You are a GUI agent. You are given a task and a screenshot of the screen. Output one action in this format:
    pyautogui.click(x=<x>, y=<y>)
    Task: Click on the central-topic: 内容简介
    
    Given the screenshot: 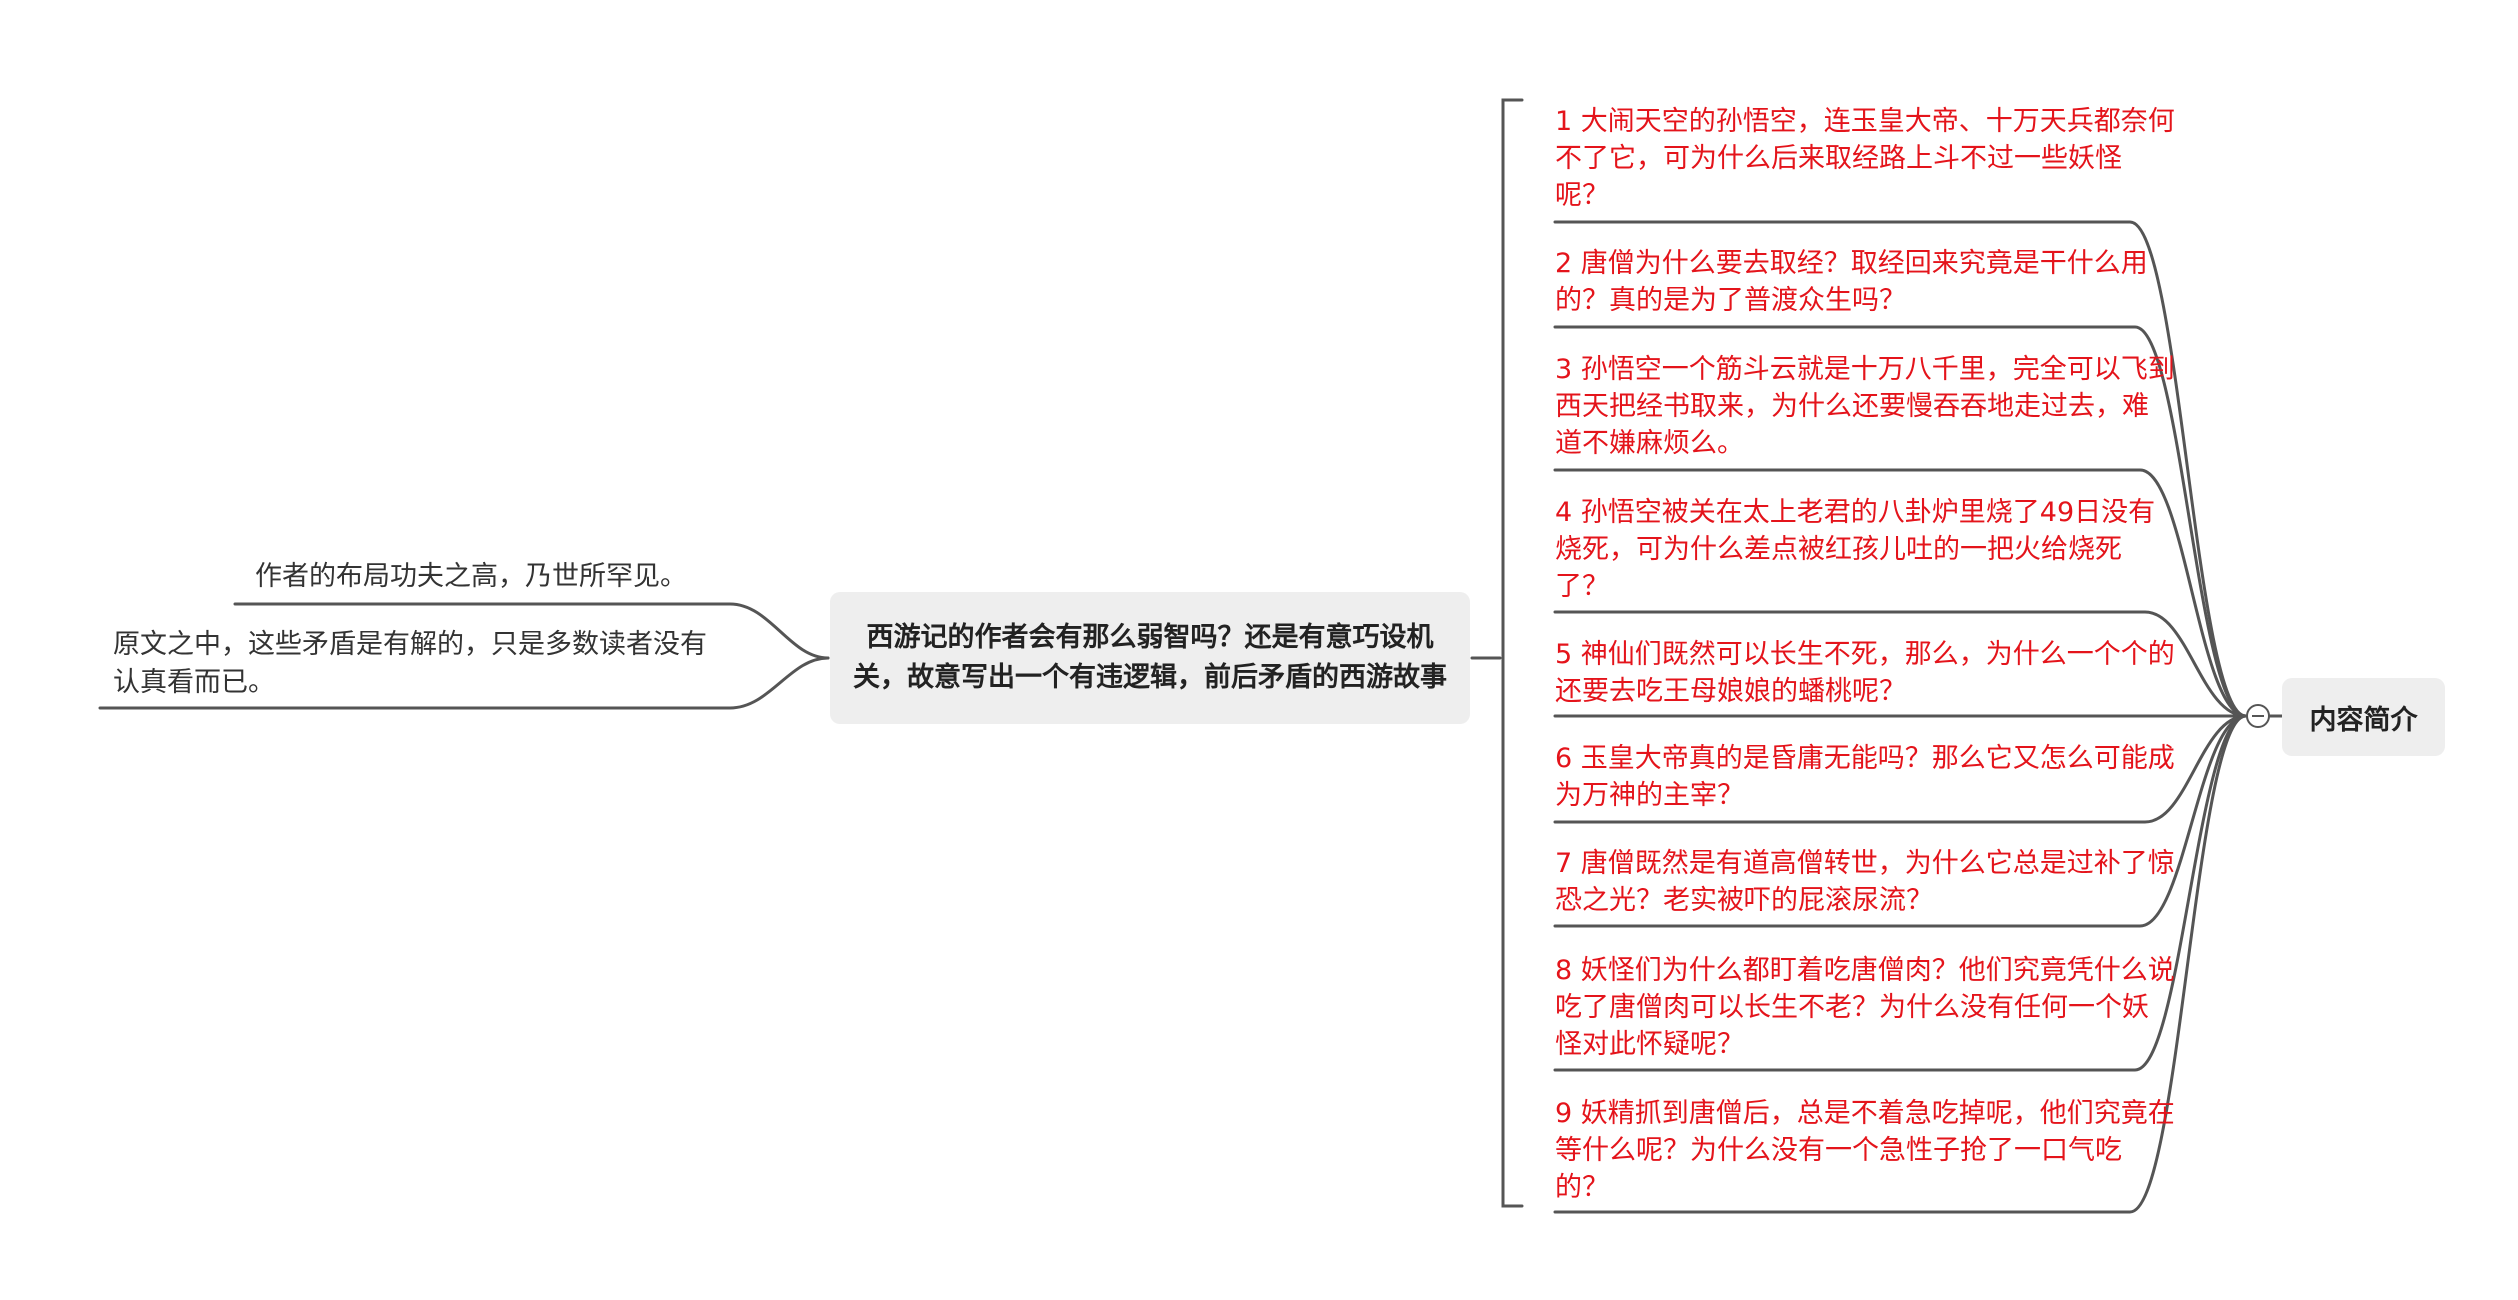 What is the action you would take?
    pyautogui.click(x=2363, y=717)
    